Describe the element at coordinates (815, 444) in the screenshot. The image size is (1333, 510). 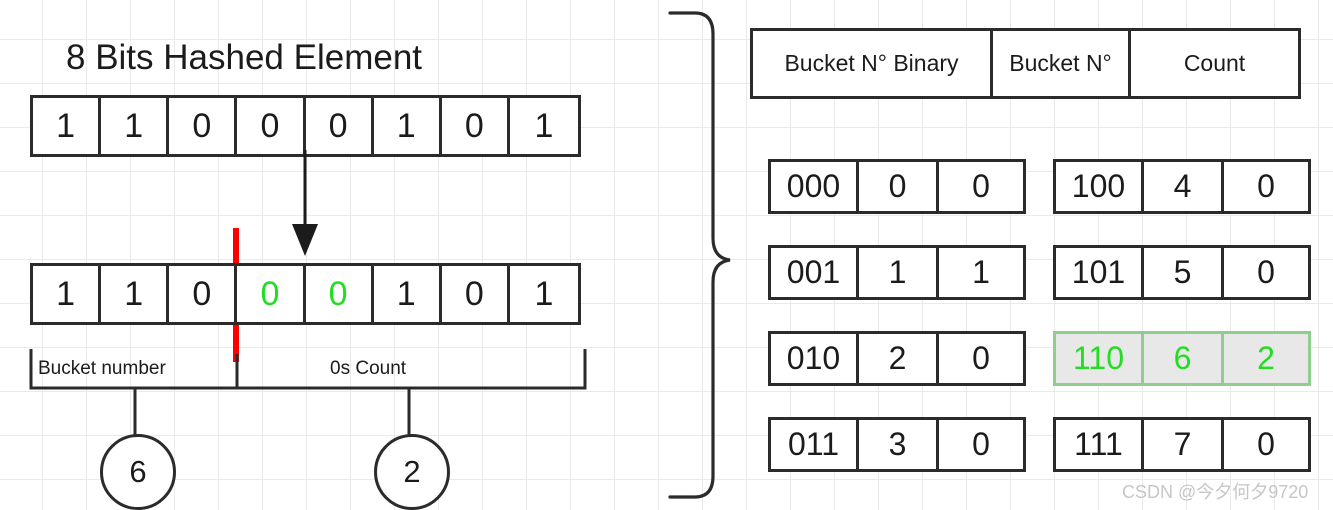
I see `bucket-left-3-binary: 011` at that location.